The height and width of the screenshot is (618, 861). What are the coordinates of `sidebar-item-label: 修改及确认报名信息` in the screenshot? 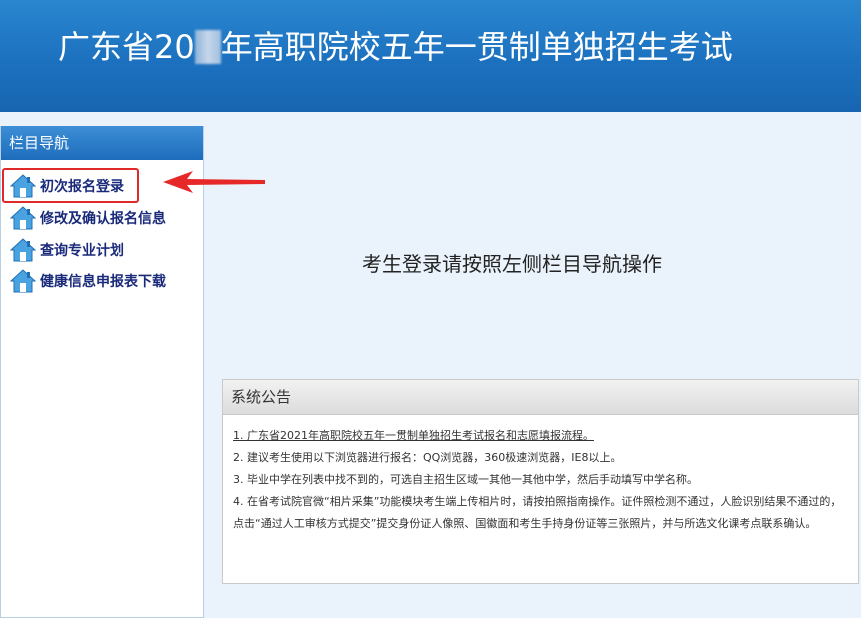 It's located at (103, 219).